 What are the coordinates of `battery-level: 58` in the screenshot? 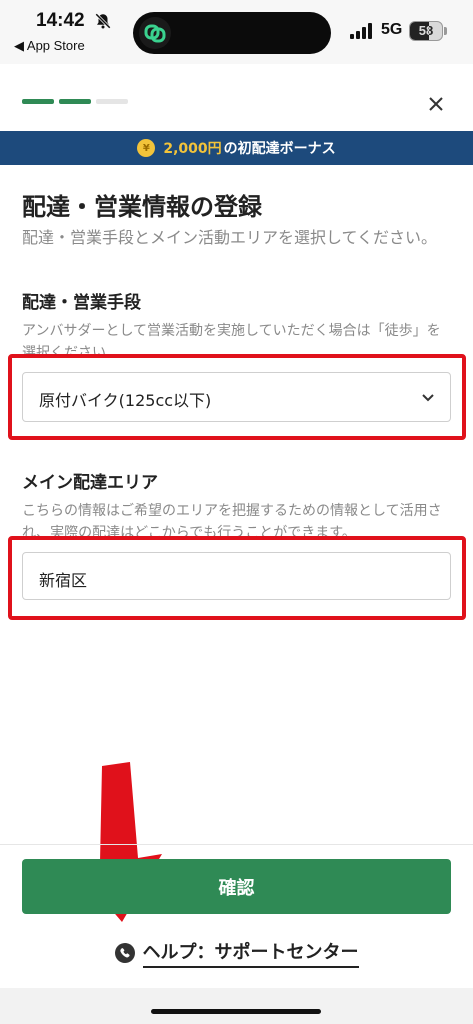 It's located at (426, 30).